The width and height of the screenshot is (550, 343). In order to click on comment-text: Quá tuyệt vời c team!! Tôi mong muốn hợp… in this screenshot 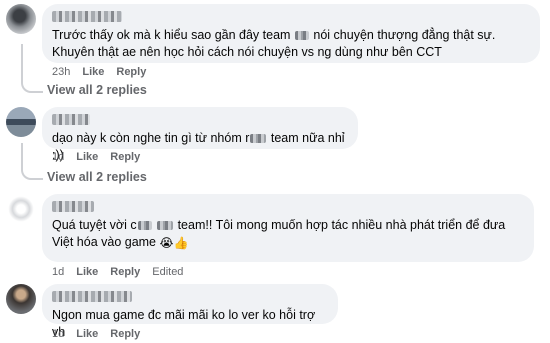, I will do `click(279, 234)`.